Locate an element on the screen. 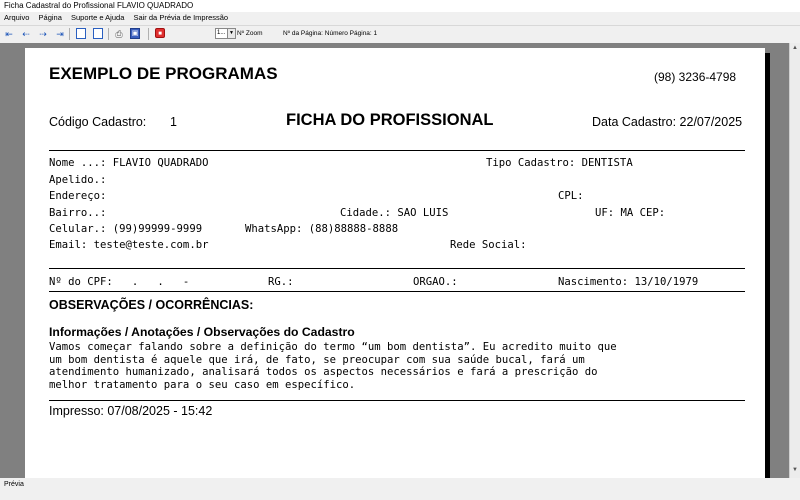 This screenshot has width=800, height=500. menu-pagina: Página is located at coordinates (50, 17).